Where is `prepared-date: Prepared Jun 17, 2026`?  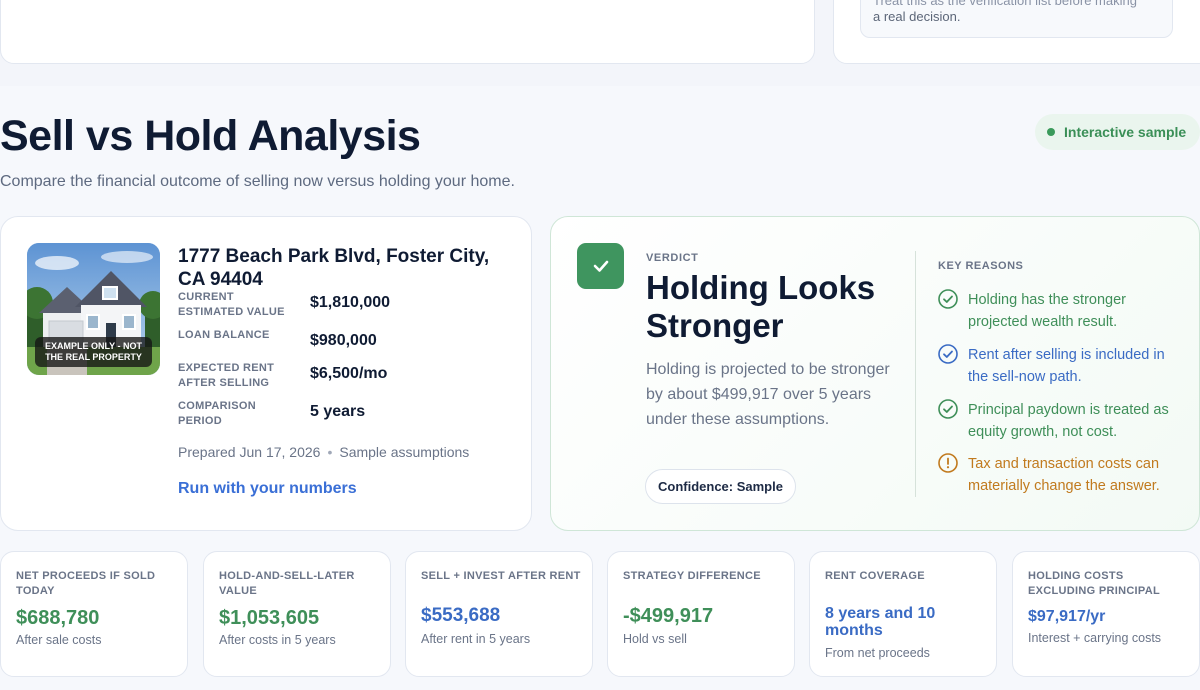 prepared-date: Prepared Jun 17, 2026 is located at coordinates (249, 452).